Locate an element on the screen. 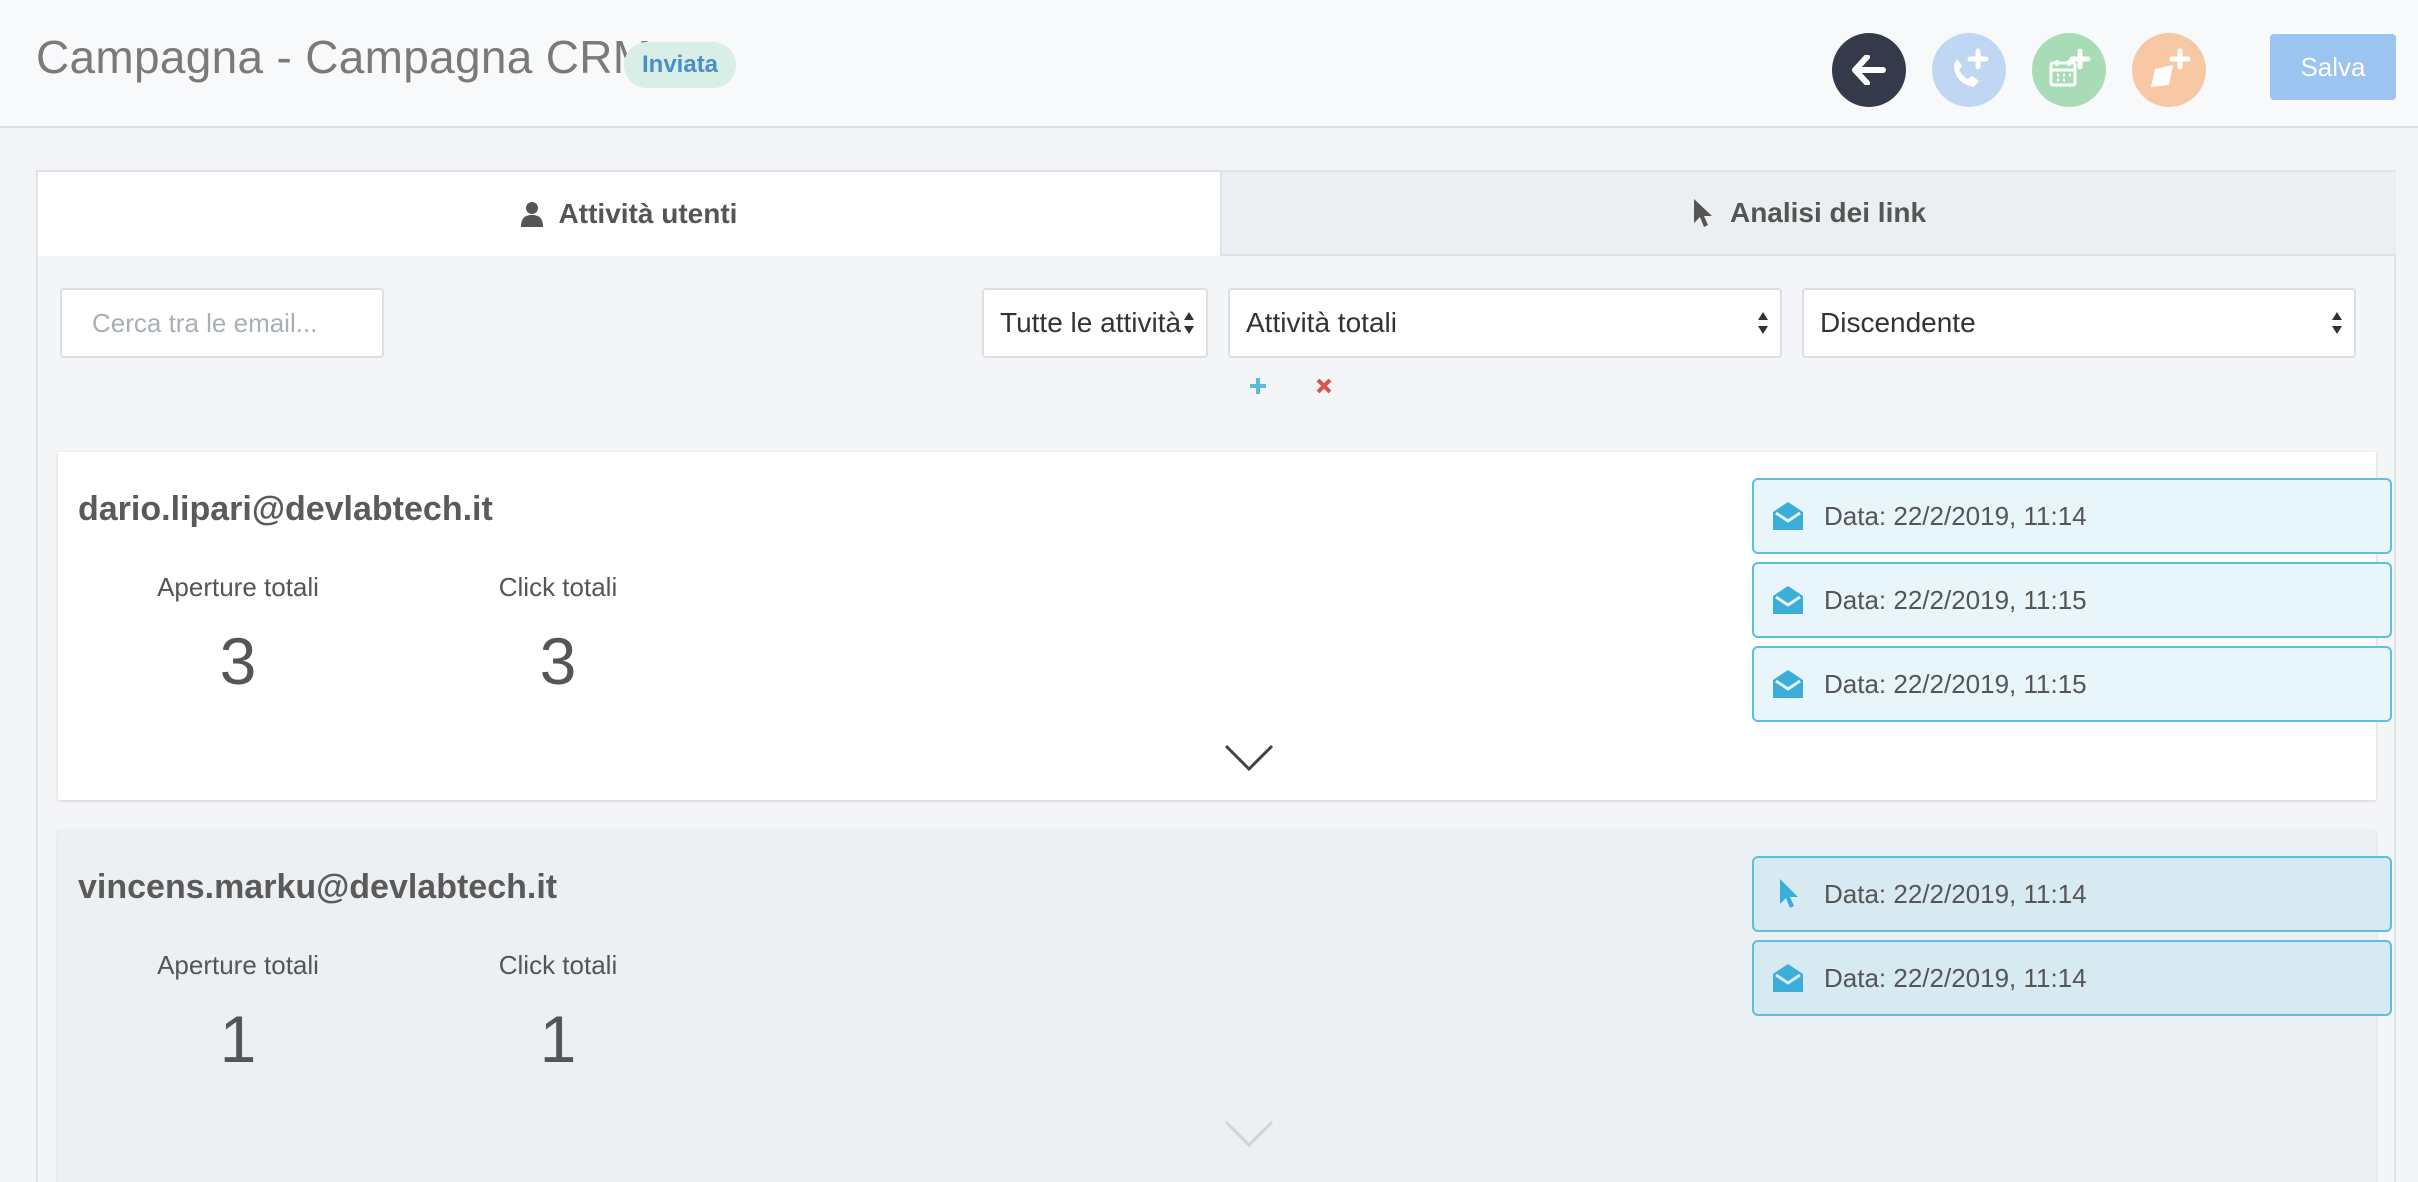  tab-label: Analisi dei link is located at coordinates (1828, 212).